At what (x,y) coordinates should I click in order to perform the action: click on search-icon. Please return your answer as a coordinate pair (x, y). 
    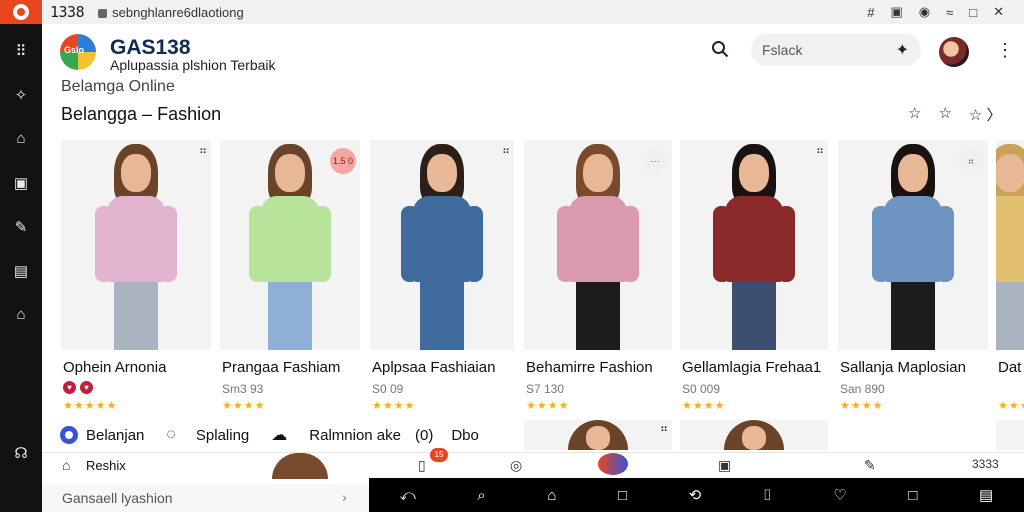
    Looking at the image, I should click on (720, 49).